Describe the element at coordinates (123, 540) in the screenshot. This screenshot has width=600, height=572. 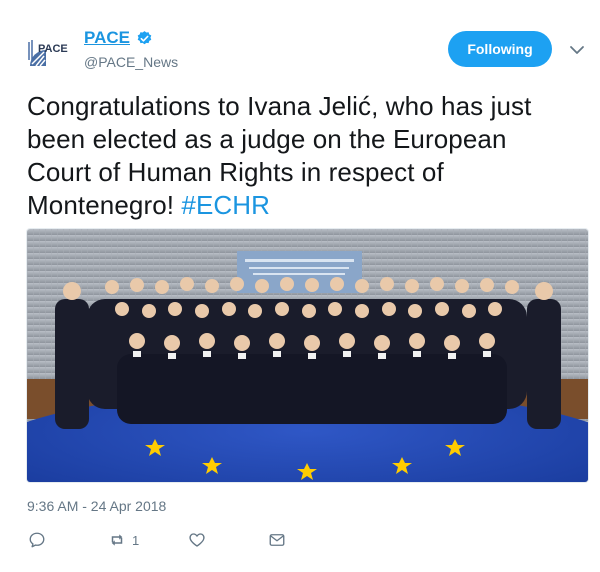
I see `retweet-button: 1` at that location.